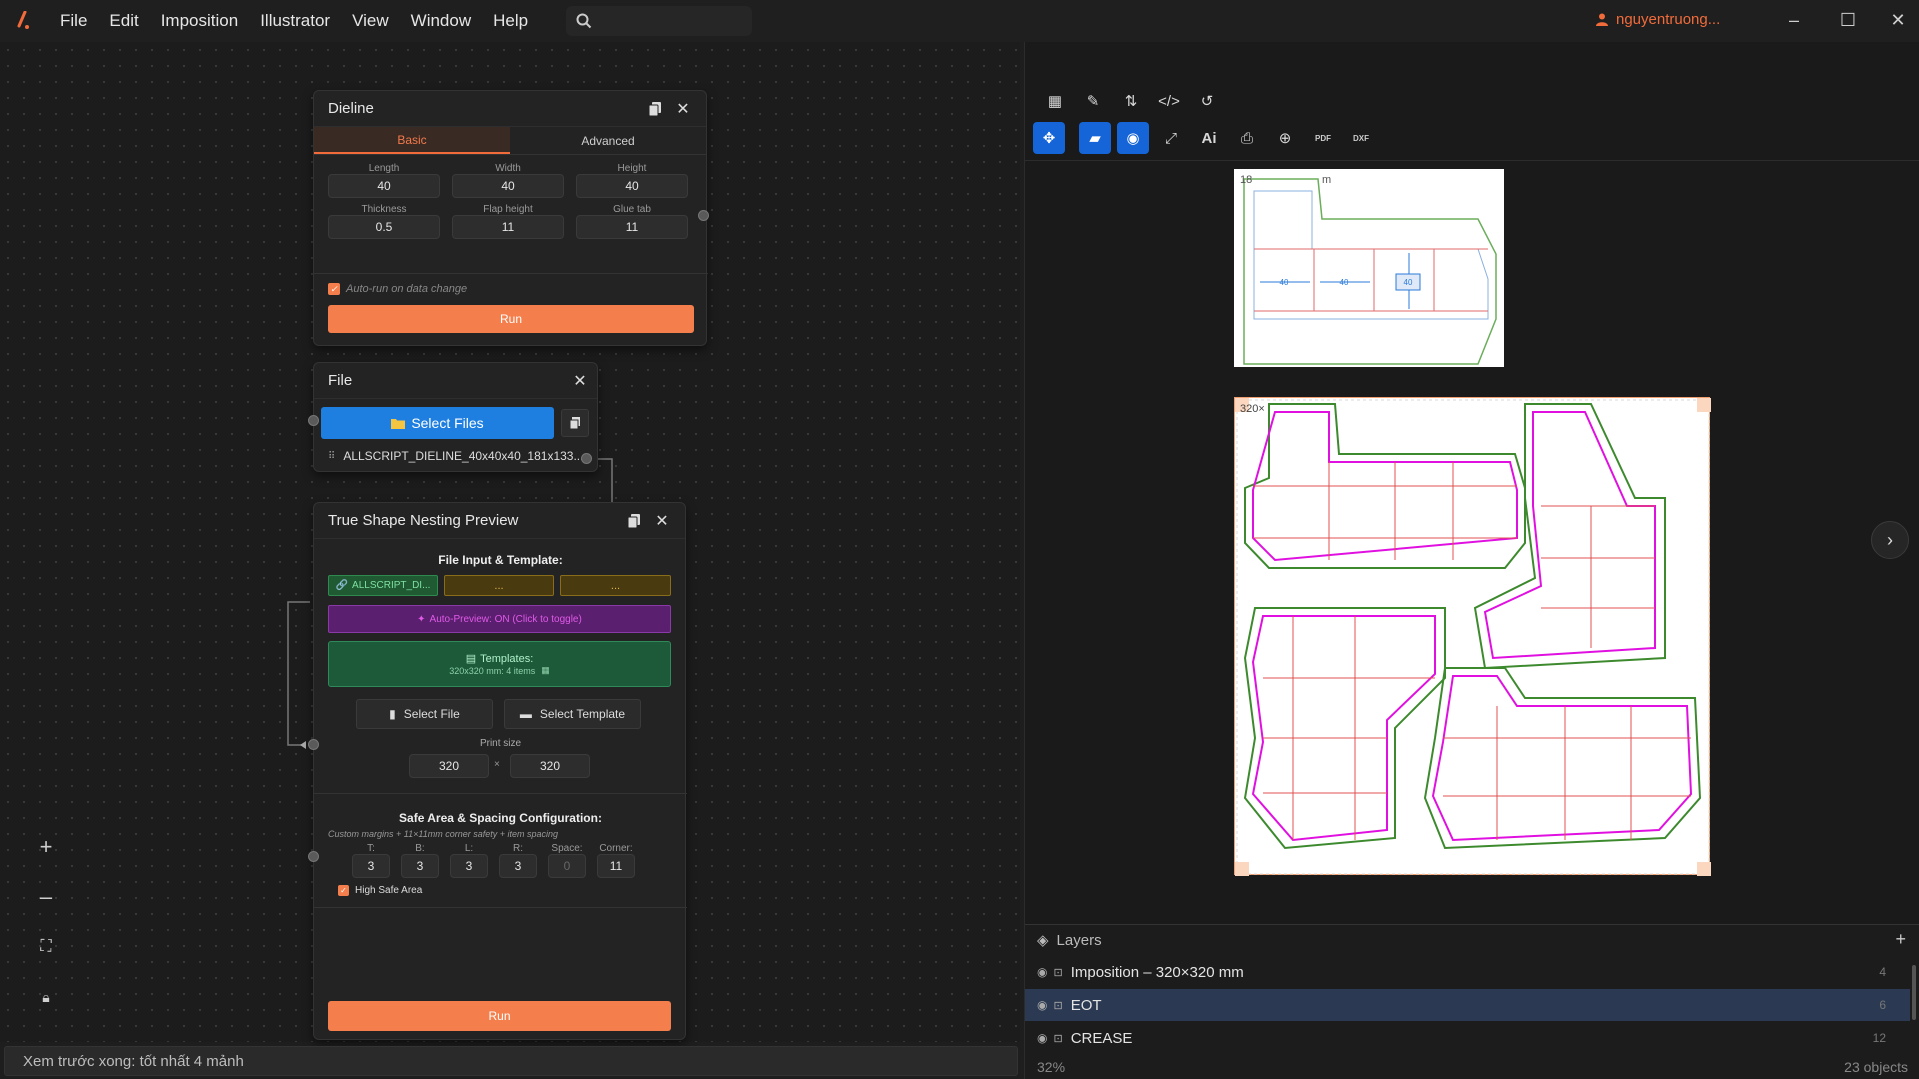 The height and width of the screenshot is (1079, 1919). I want to click on ruler-icon: ▰, so click(1095, 138).